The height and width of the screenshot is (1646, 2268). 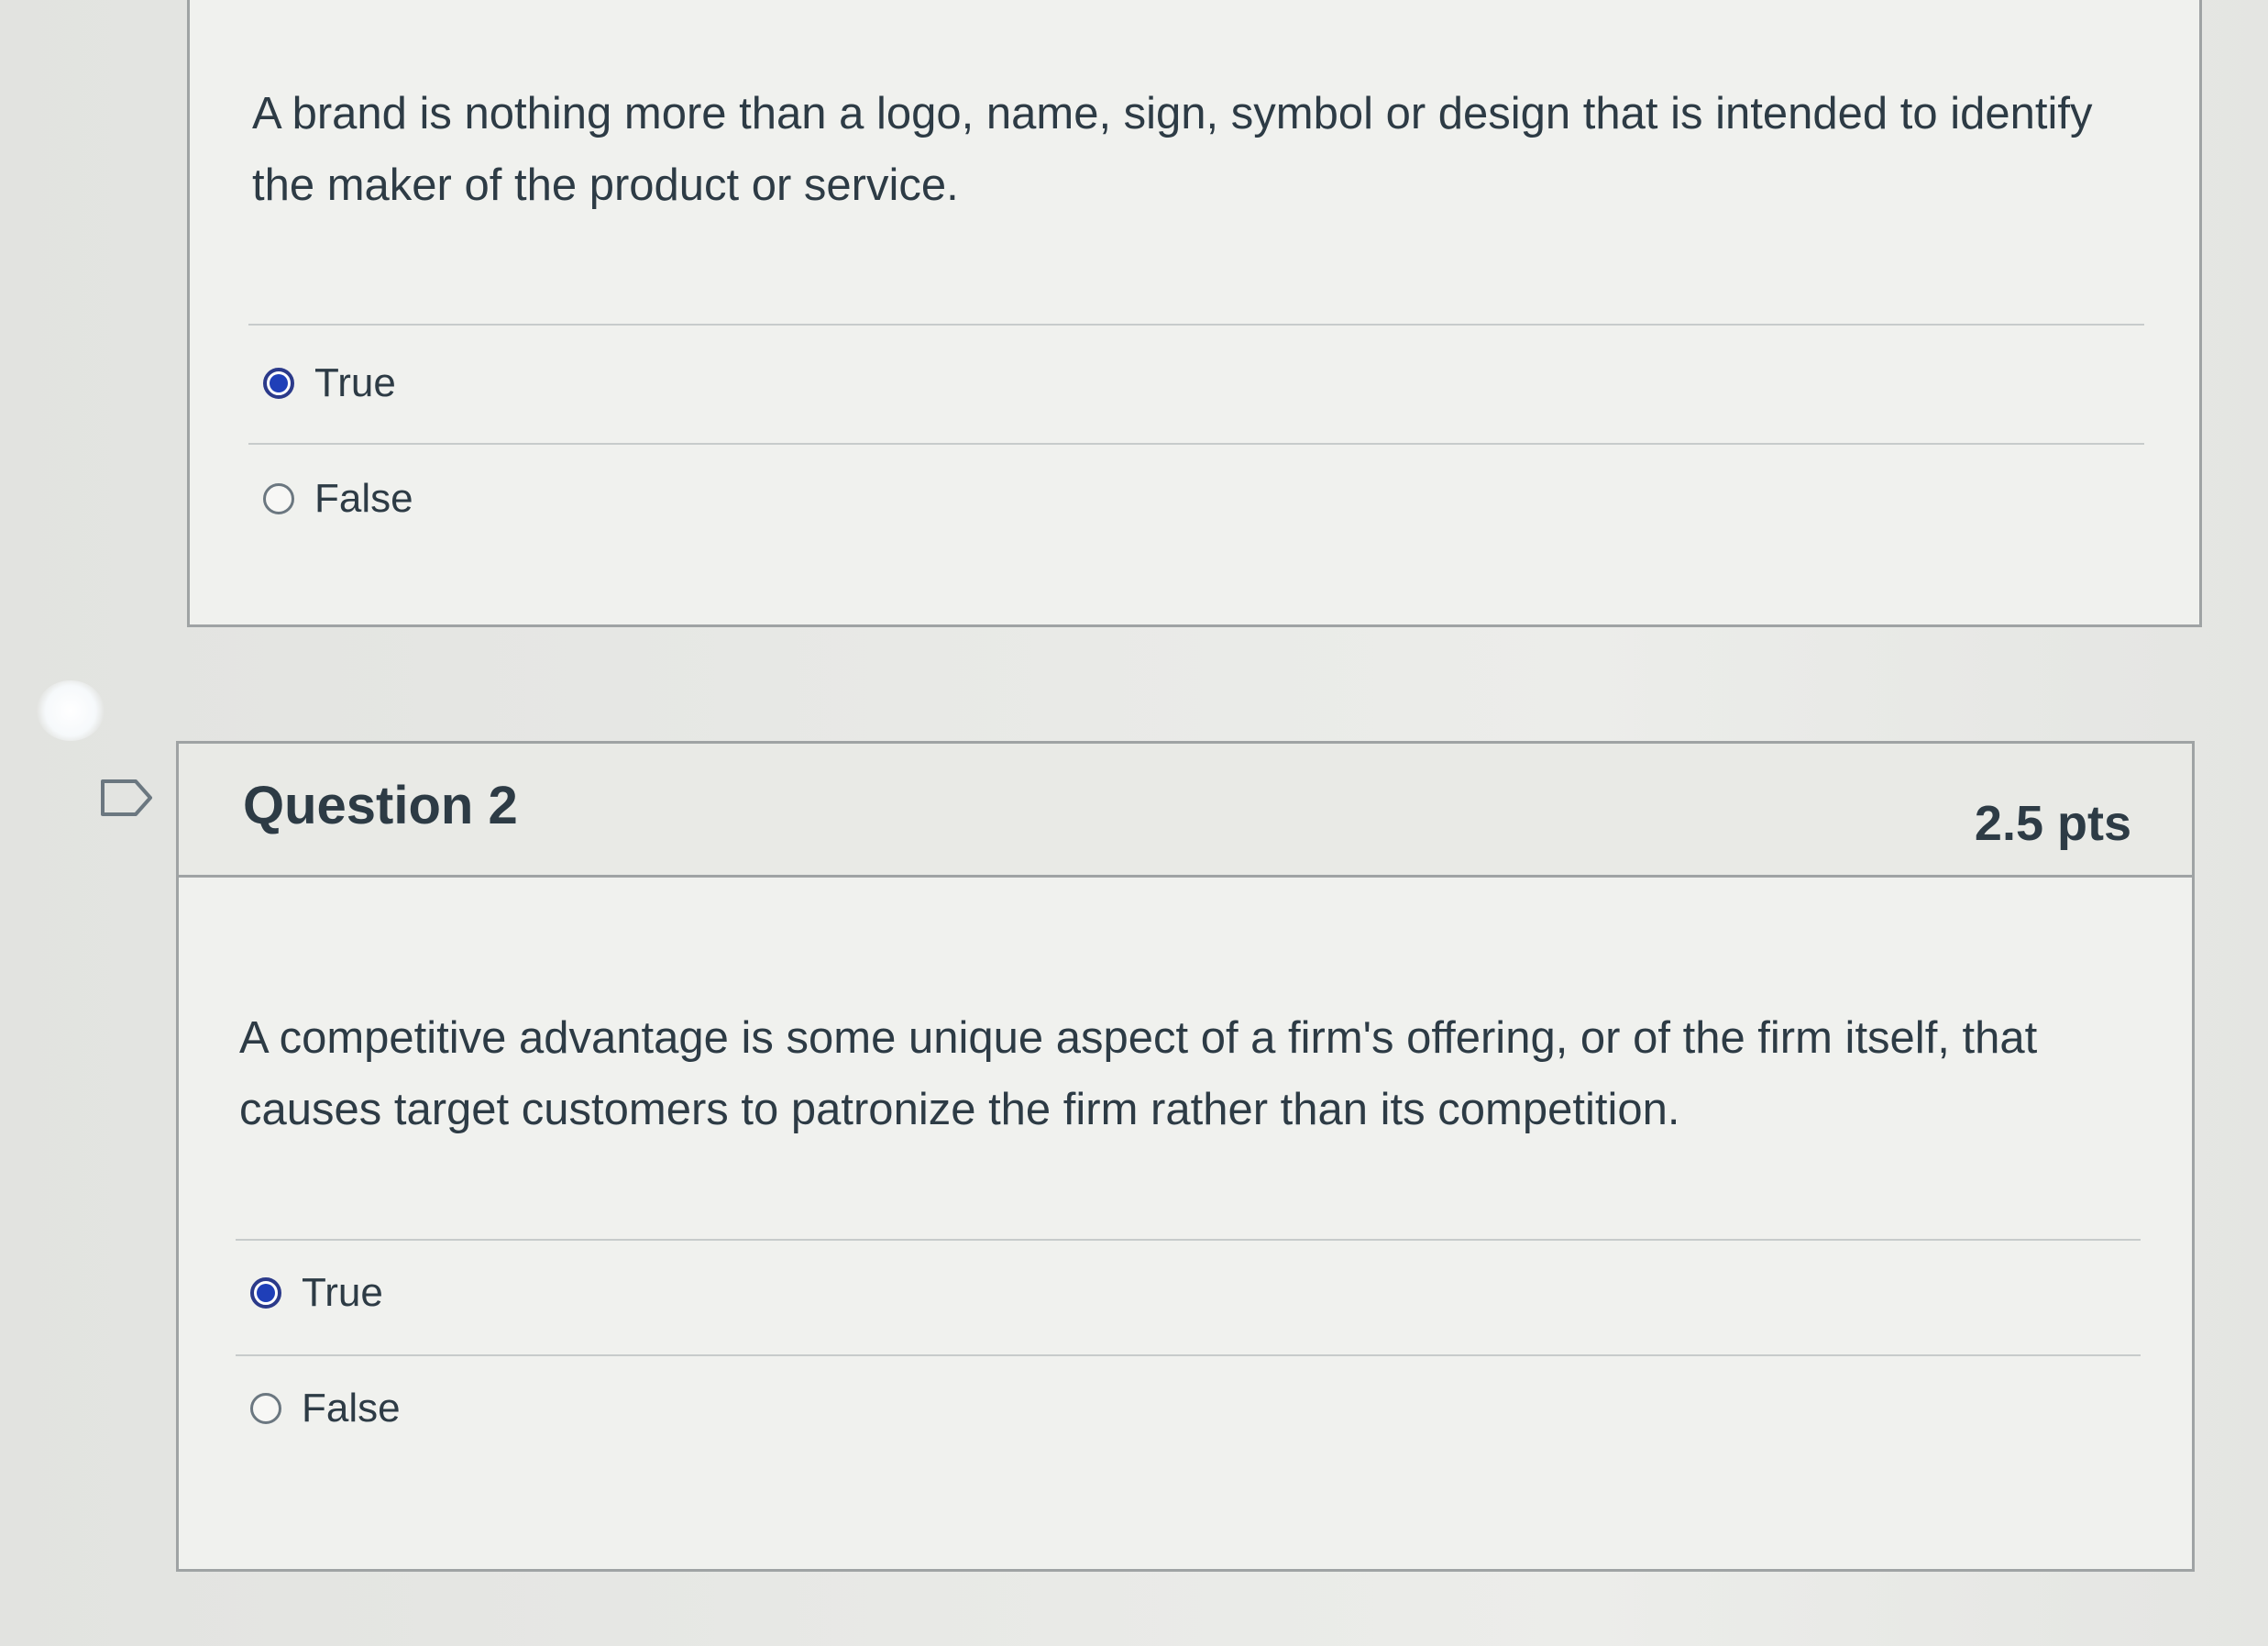 I want to click on question-title: Question 2, so click(x=380, y=806).